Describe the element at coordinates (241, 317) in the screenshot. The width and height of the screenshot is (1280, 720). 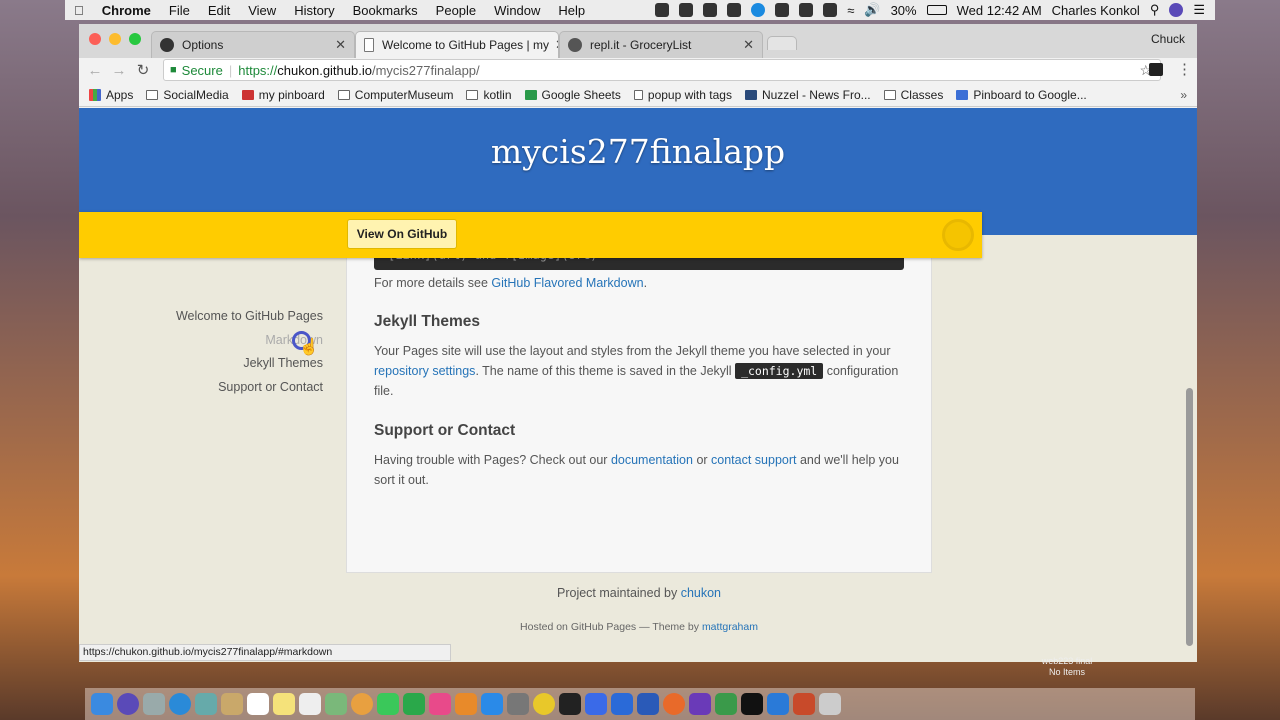
I see `nav-welcome: Welcome to GitHub Pages` at that location.